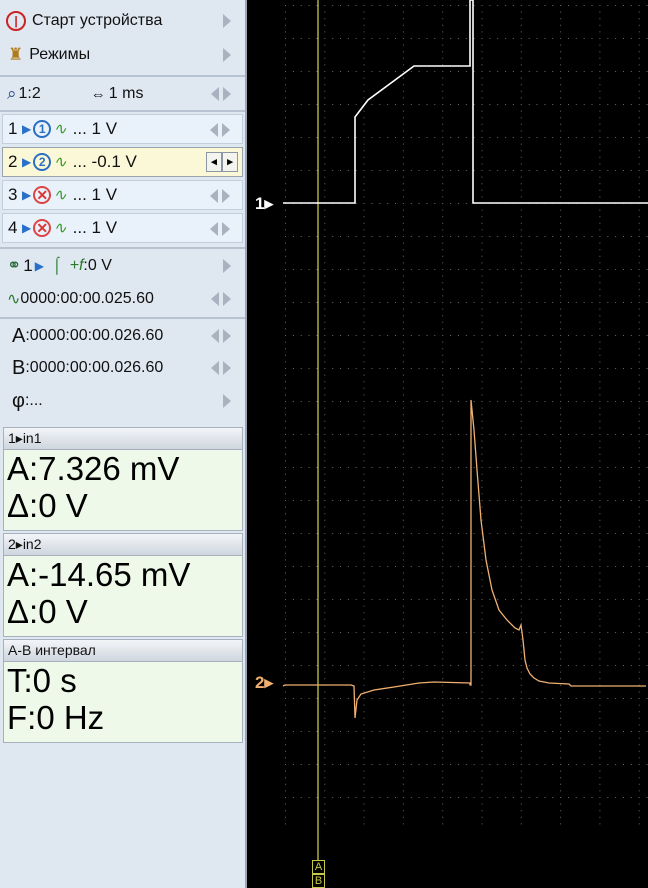  Describe the element at coordinates (60, 54) in the screenshot. I see `modes-label: Режимы` at that location.